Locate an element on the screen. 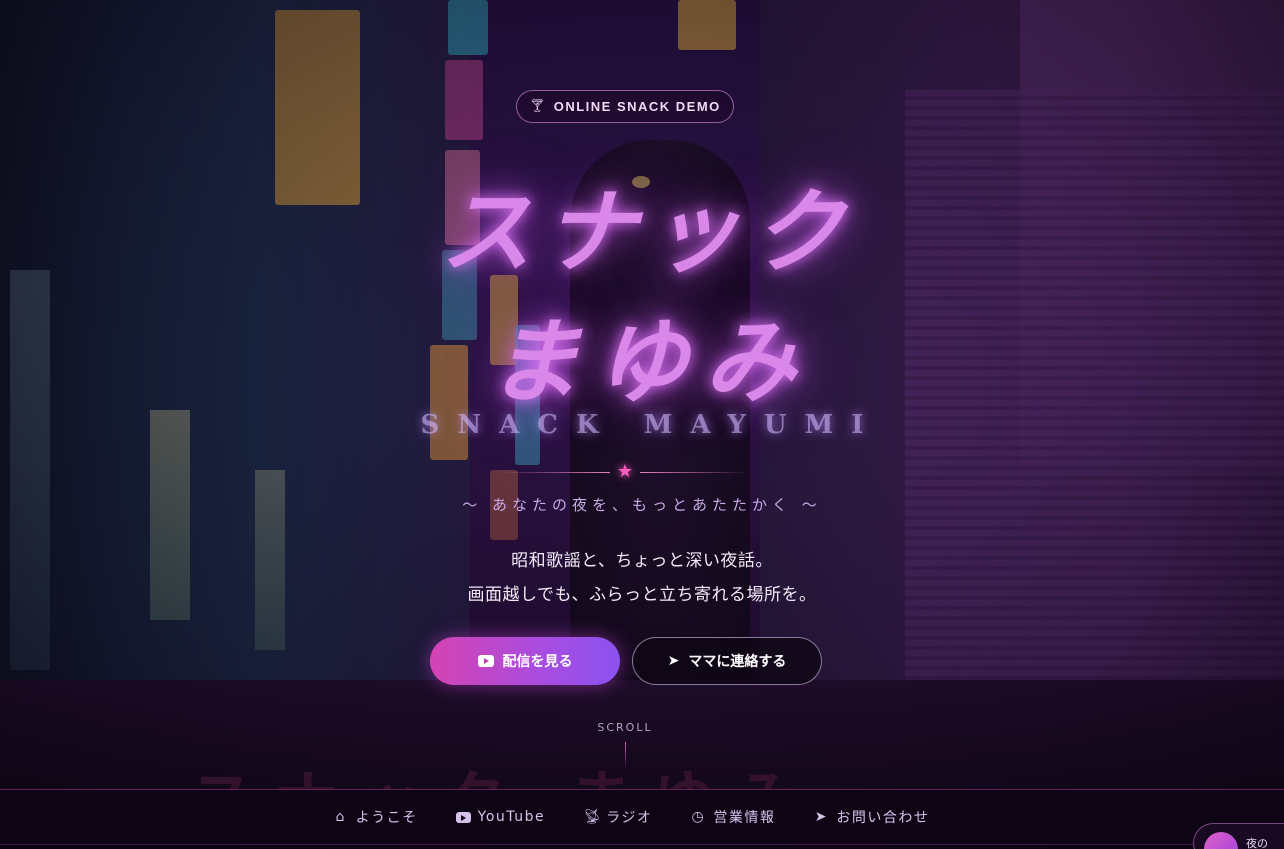  bottom-navigation: ⌂ ようこそ YouTube 📡︎ ラジオ ◷ 営業情報 ➤ お問い合わせ is located at coordinates (642, 817).